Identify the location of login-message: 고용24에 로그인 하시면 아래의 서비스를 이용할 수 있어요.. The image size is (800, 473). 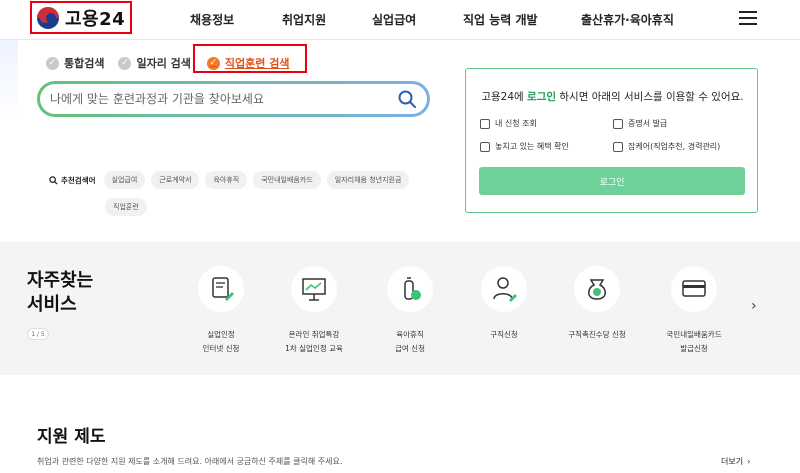
(612, 96).